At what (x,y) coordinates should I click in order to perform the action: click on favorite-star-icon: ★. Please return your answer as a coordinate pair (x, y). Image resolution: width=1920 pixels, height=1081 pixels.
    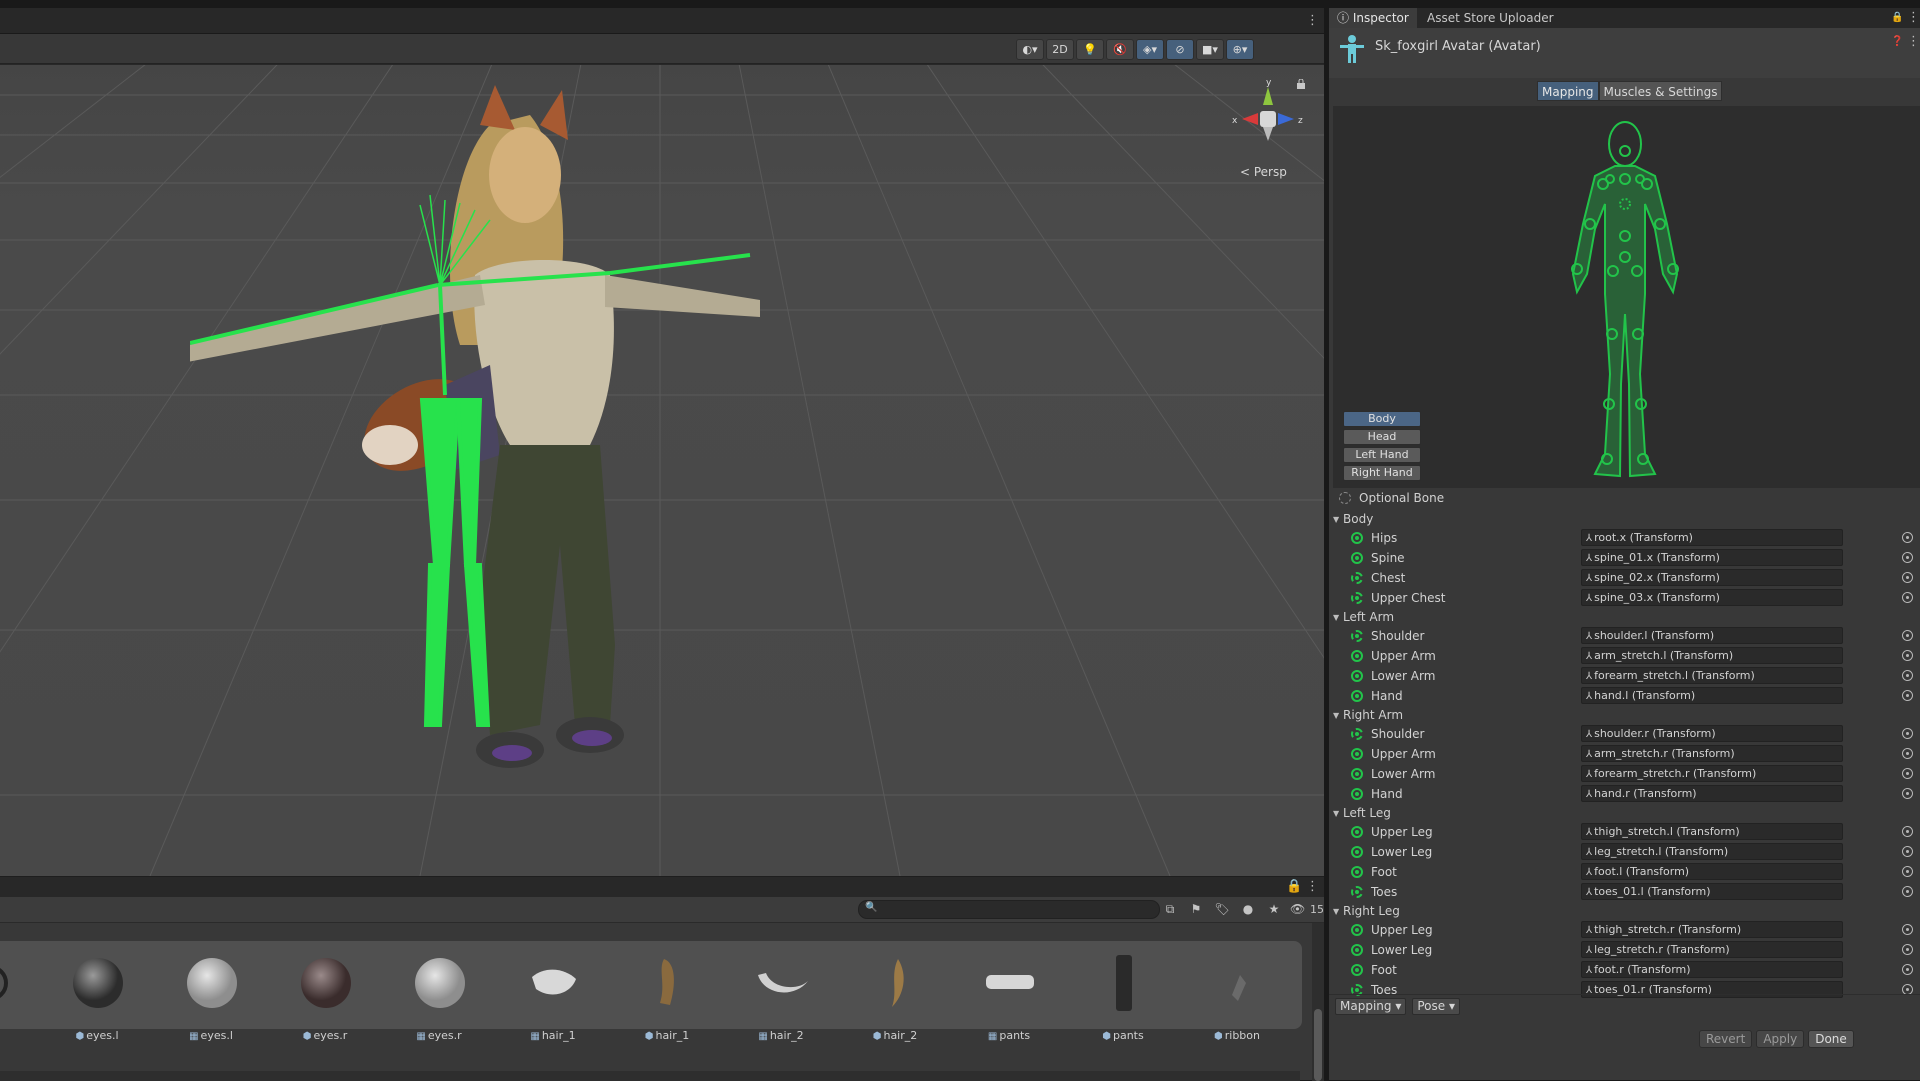
    Looking at the image, I should click on (1274, 909).